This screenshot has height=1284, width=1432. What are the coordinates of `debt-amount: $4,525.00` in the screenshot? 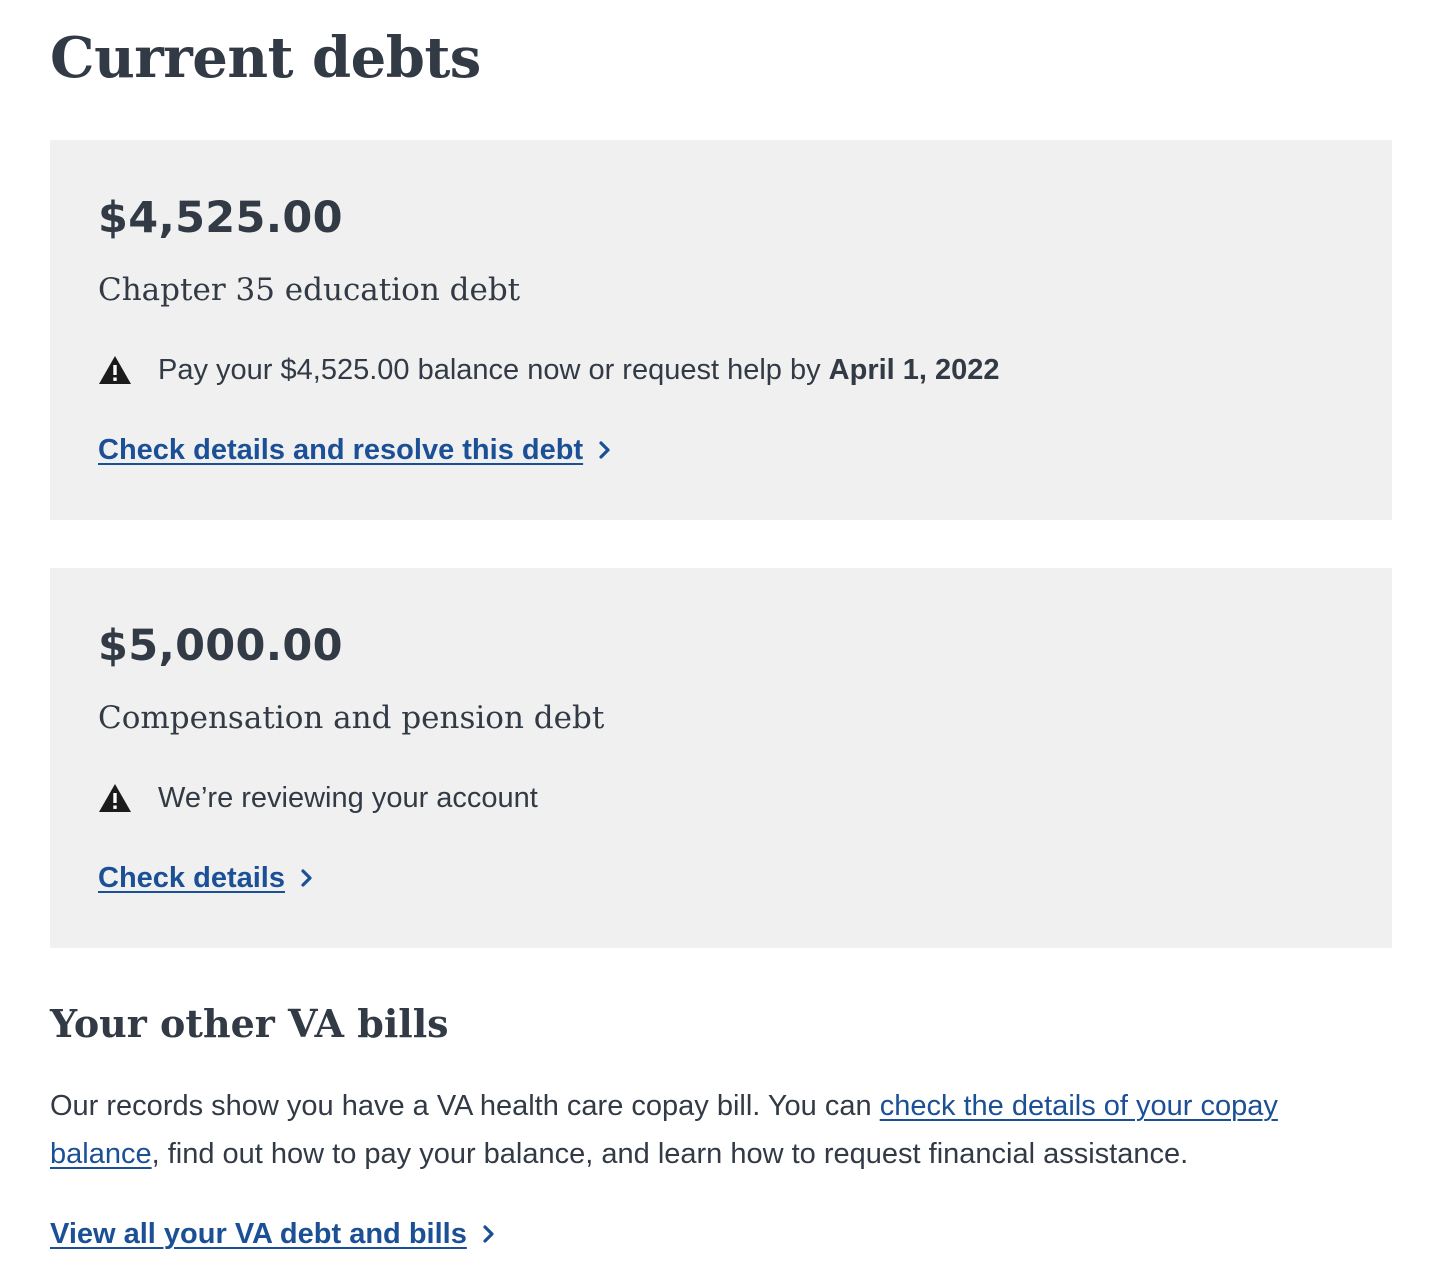 It's located at (220, 218).